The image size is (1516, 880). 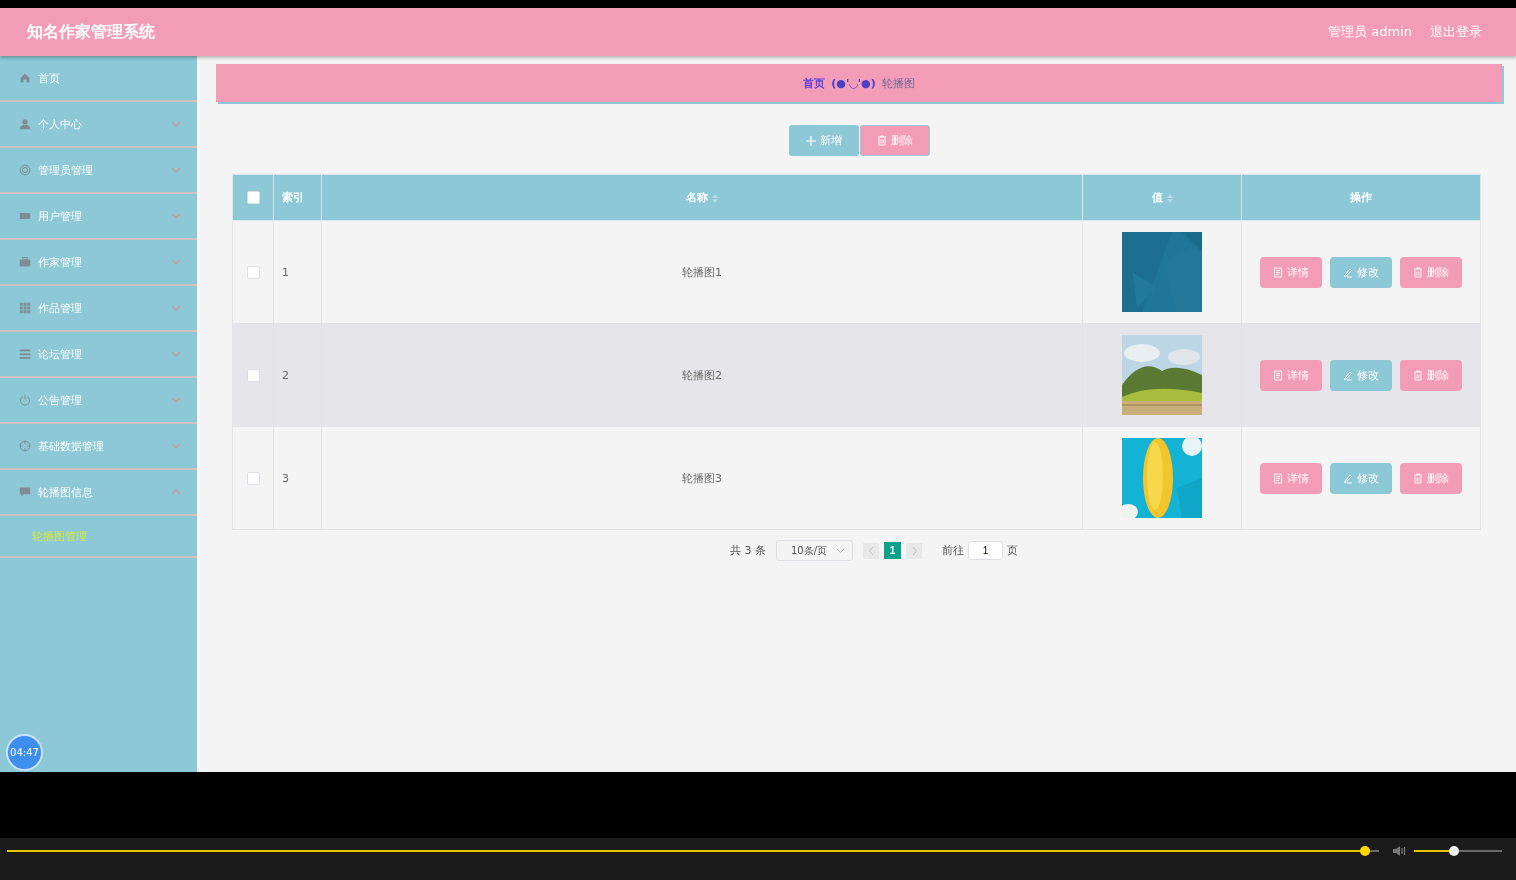 What do you see at coordinates (98, 309) in the screenshot?
I see `sidebar-item: 作品管理` at bounding box center [98, 309].